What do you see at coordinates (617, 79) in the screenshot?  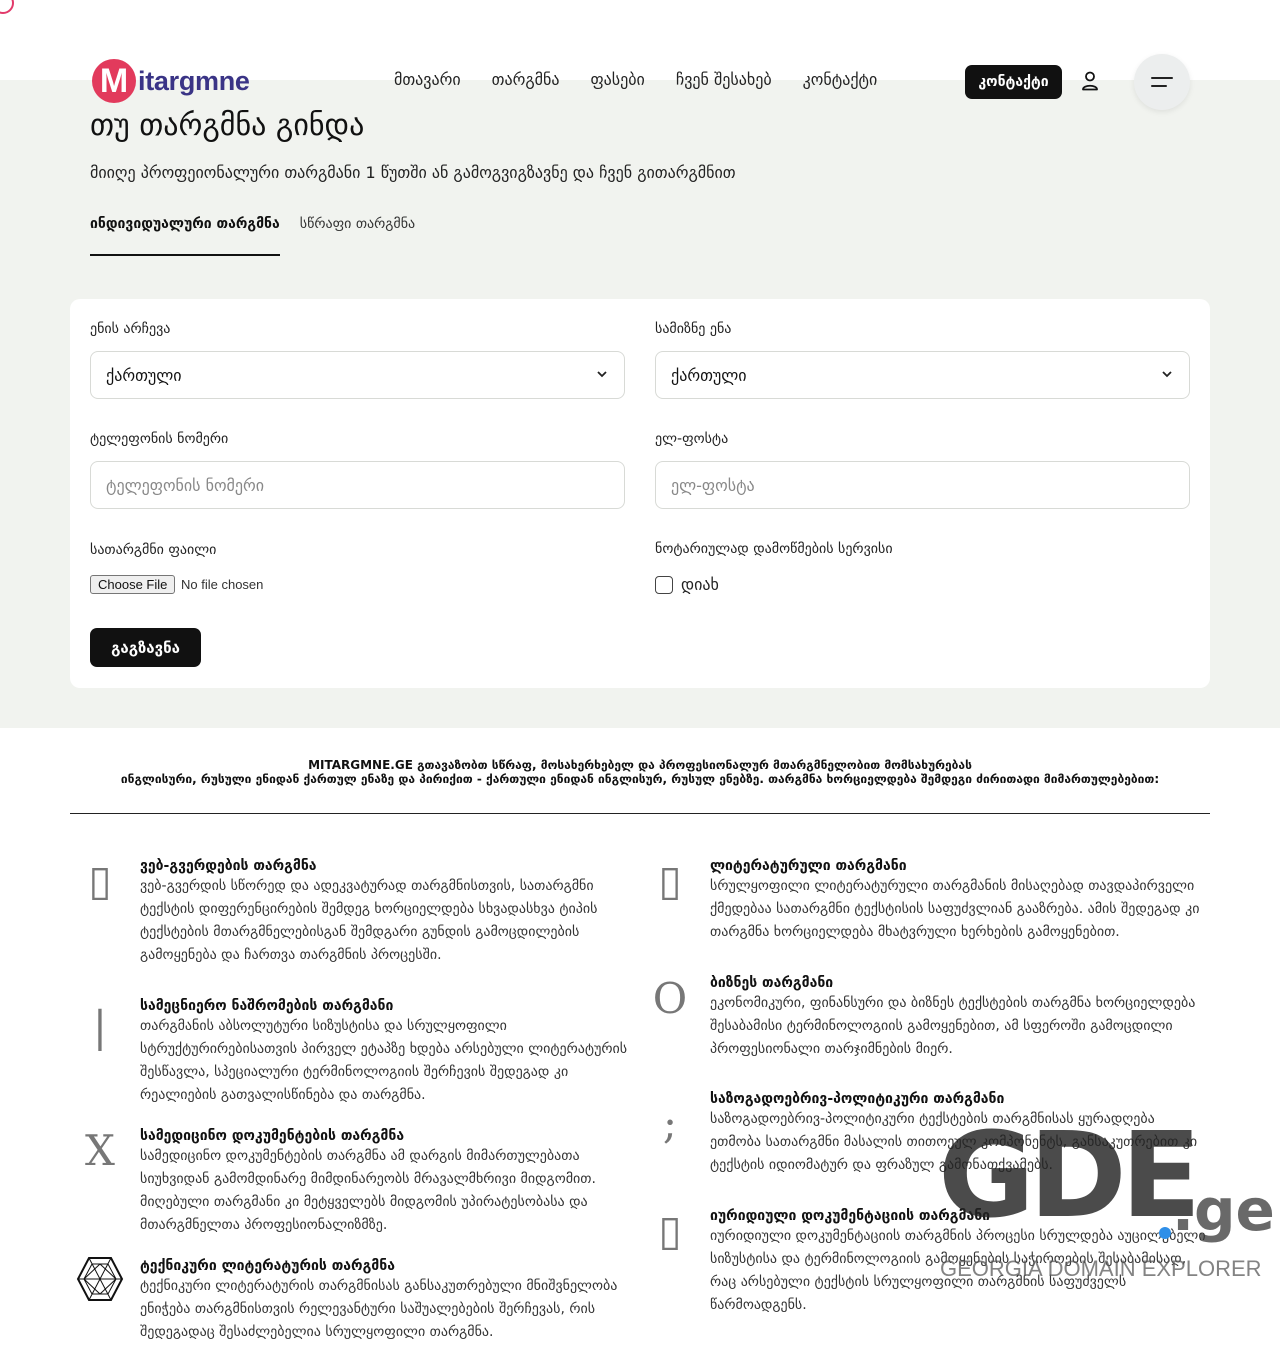 I see `nav-item-prices: ფასები` at bounding box center [617, 79].